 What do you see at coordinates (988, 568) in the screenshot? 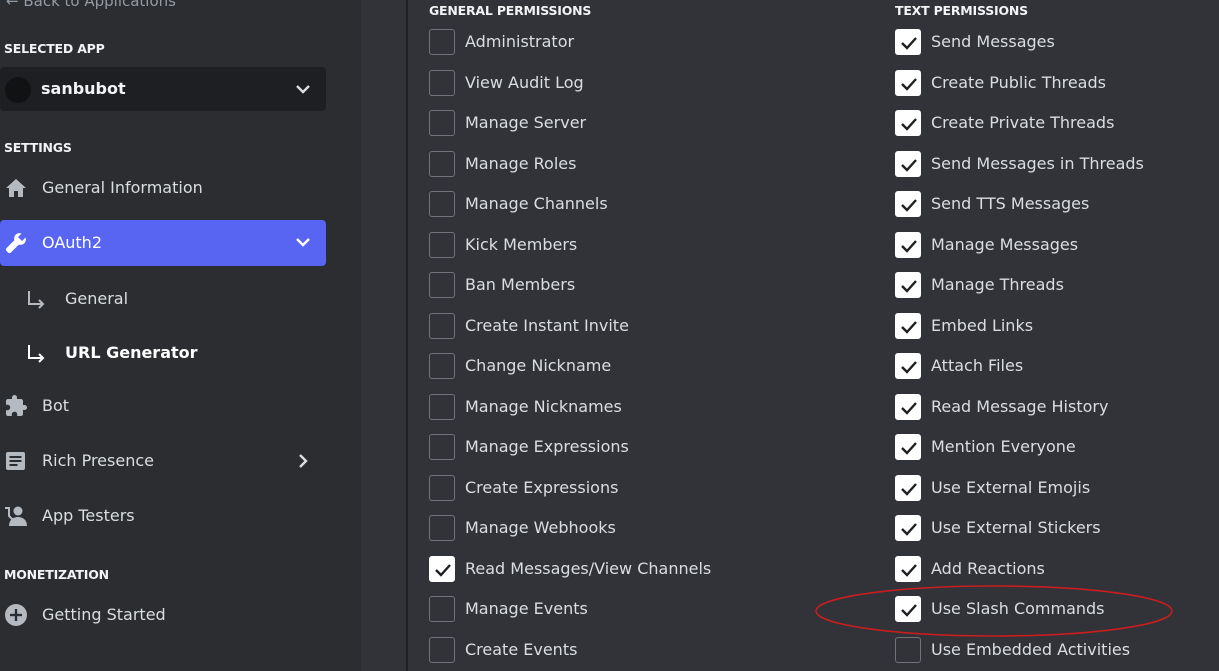
I see `permission-label: Add Reactions` at bounding box center [988, 568].